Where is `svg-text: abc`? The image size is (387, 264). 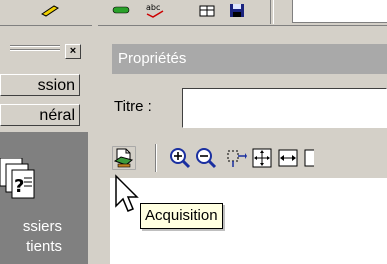
svg-text: abc is located at coordinates (153, 7).